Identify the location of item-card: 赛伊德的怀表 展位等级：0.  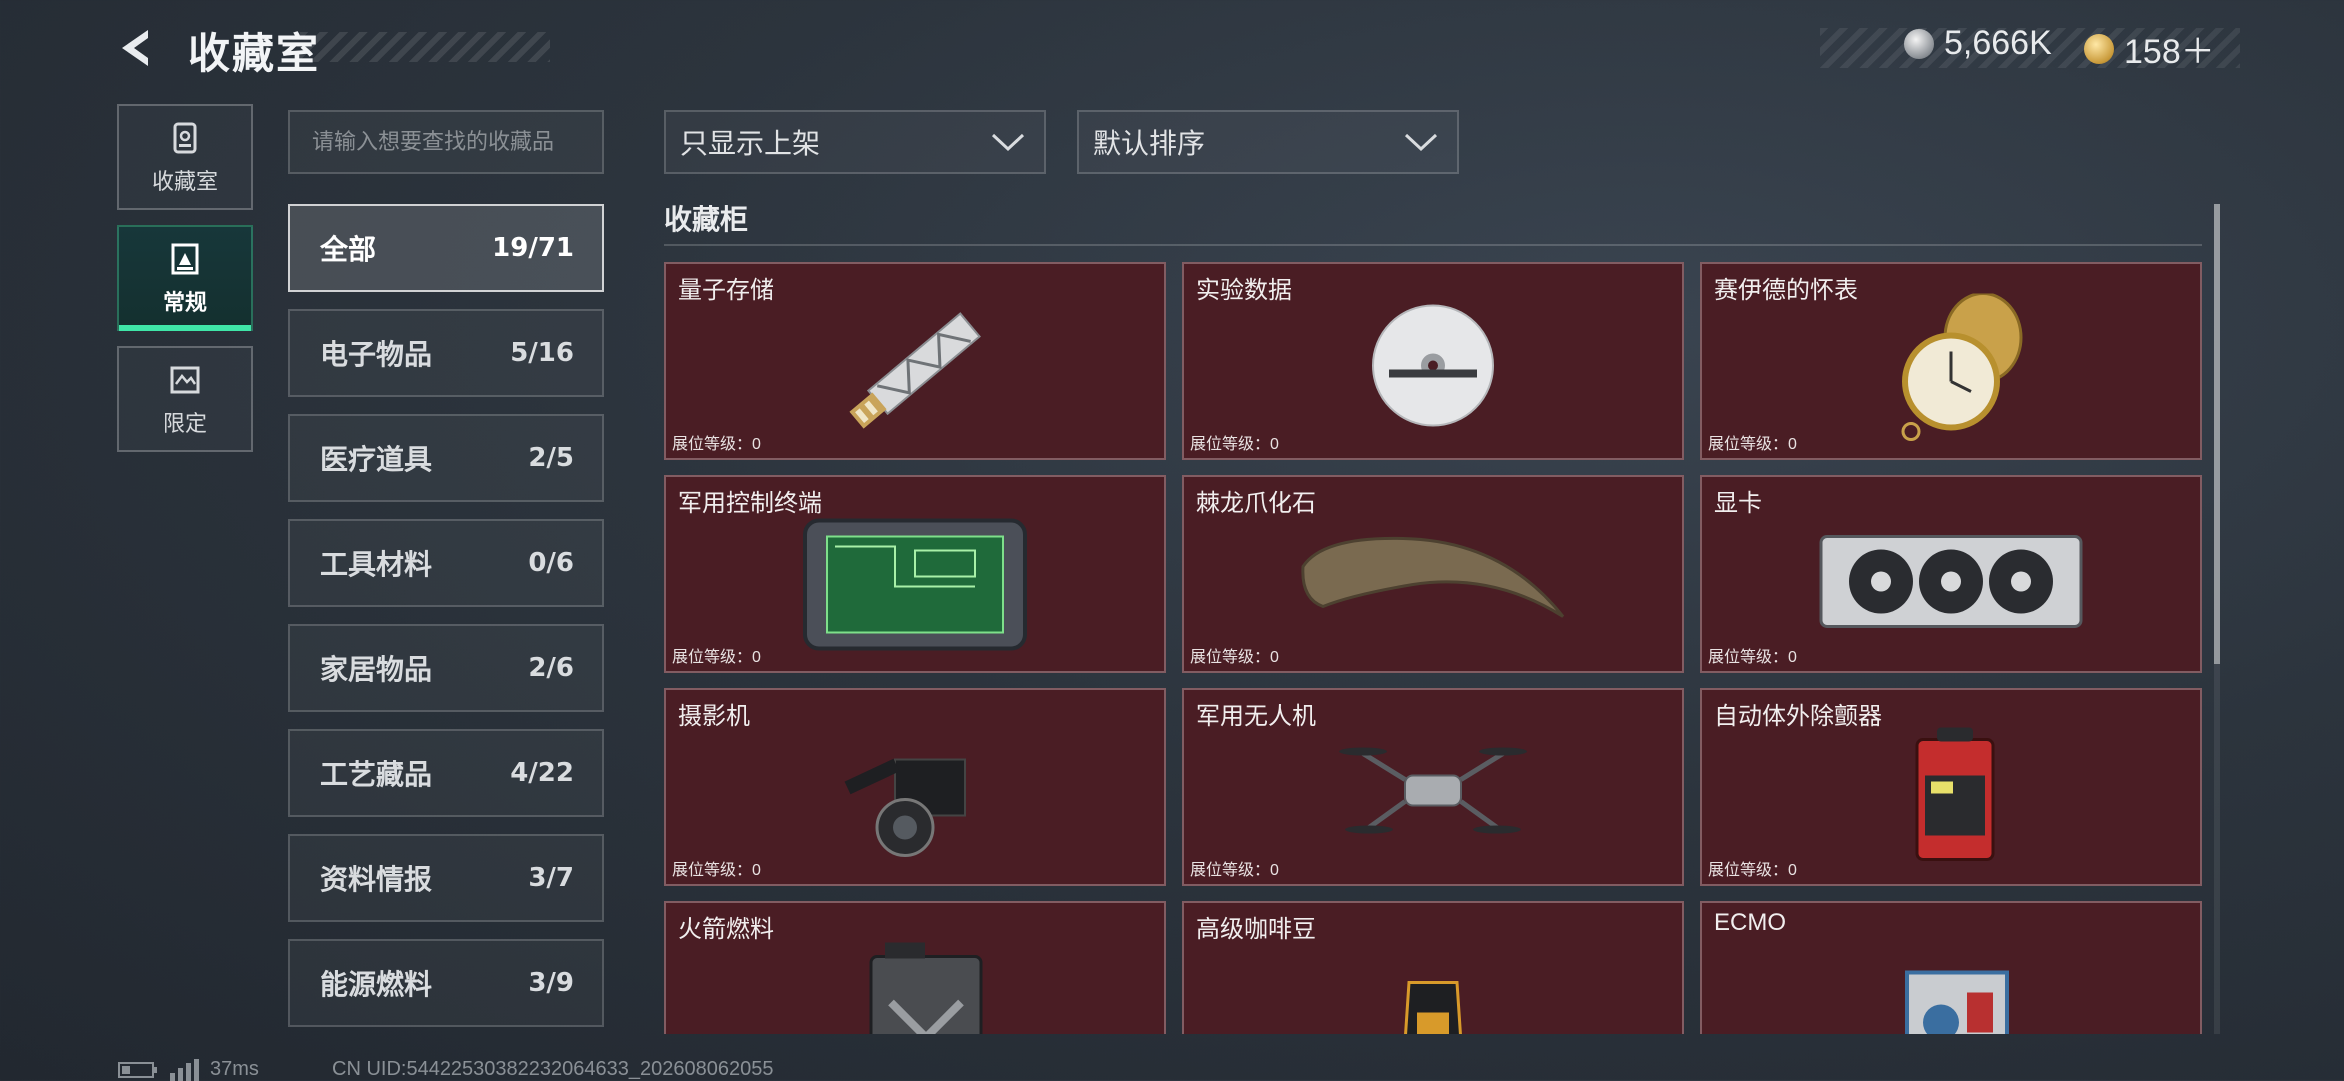
(1951, 361).